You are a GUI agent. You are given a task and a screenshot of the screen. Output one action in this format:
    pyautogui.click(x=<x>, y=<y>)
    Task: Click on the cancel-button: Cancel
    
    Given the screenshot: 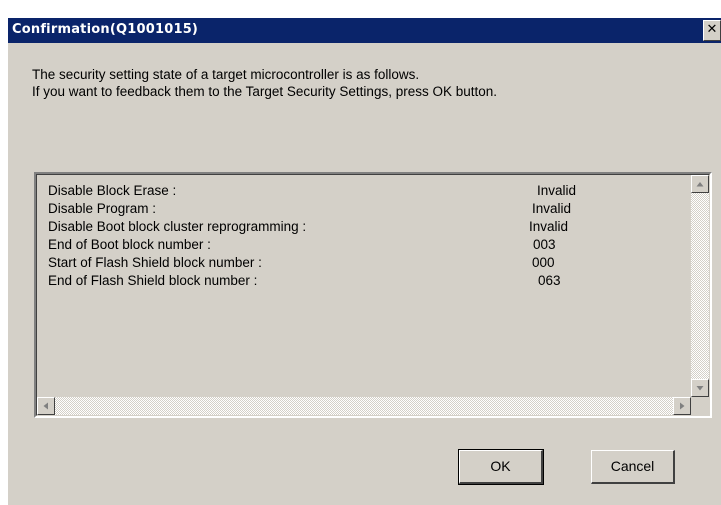 What is the action you would take?
    pyautogui.click(x=633, y=467)
    